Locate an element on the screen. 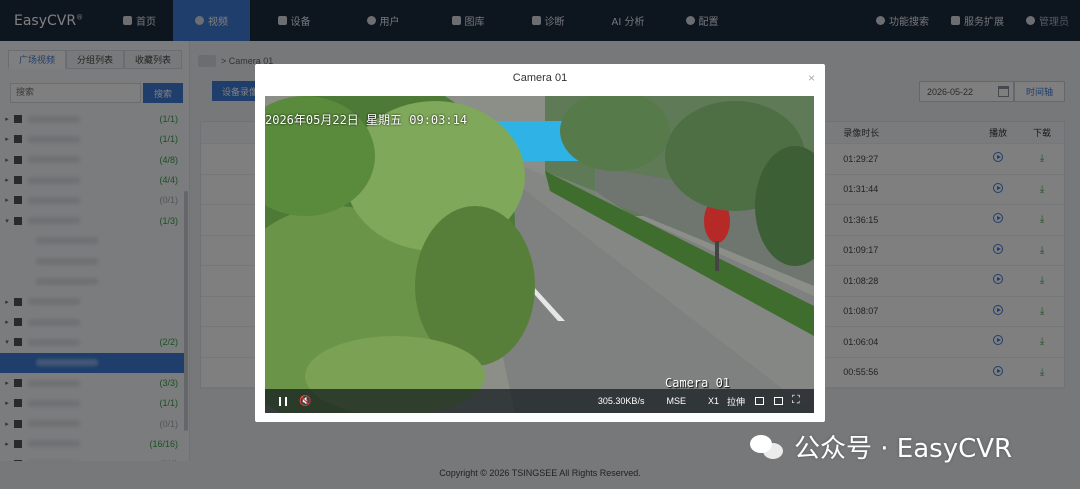  snapshot-icon is located at coordinates (759, 401).